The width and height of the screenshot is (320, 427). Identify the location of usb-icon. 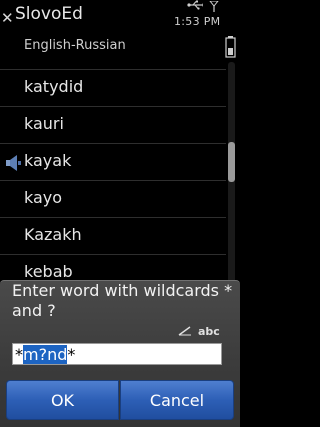
(195, 5).